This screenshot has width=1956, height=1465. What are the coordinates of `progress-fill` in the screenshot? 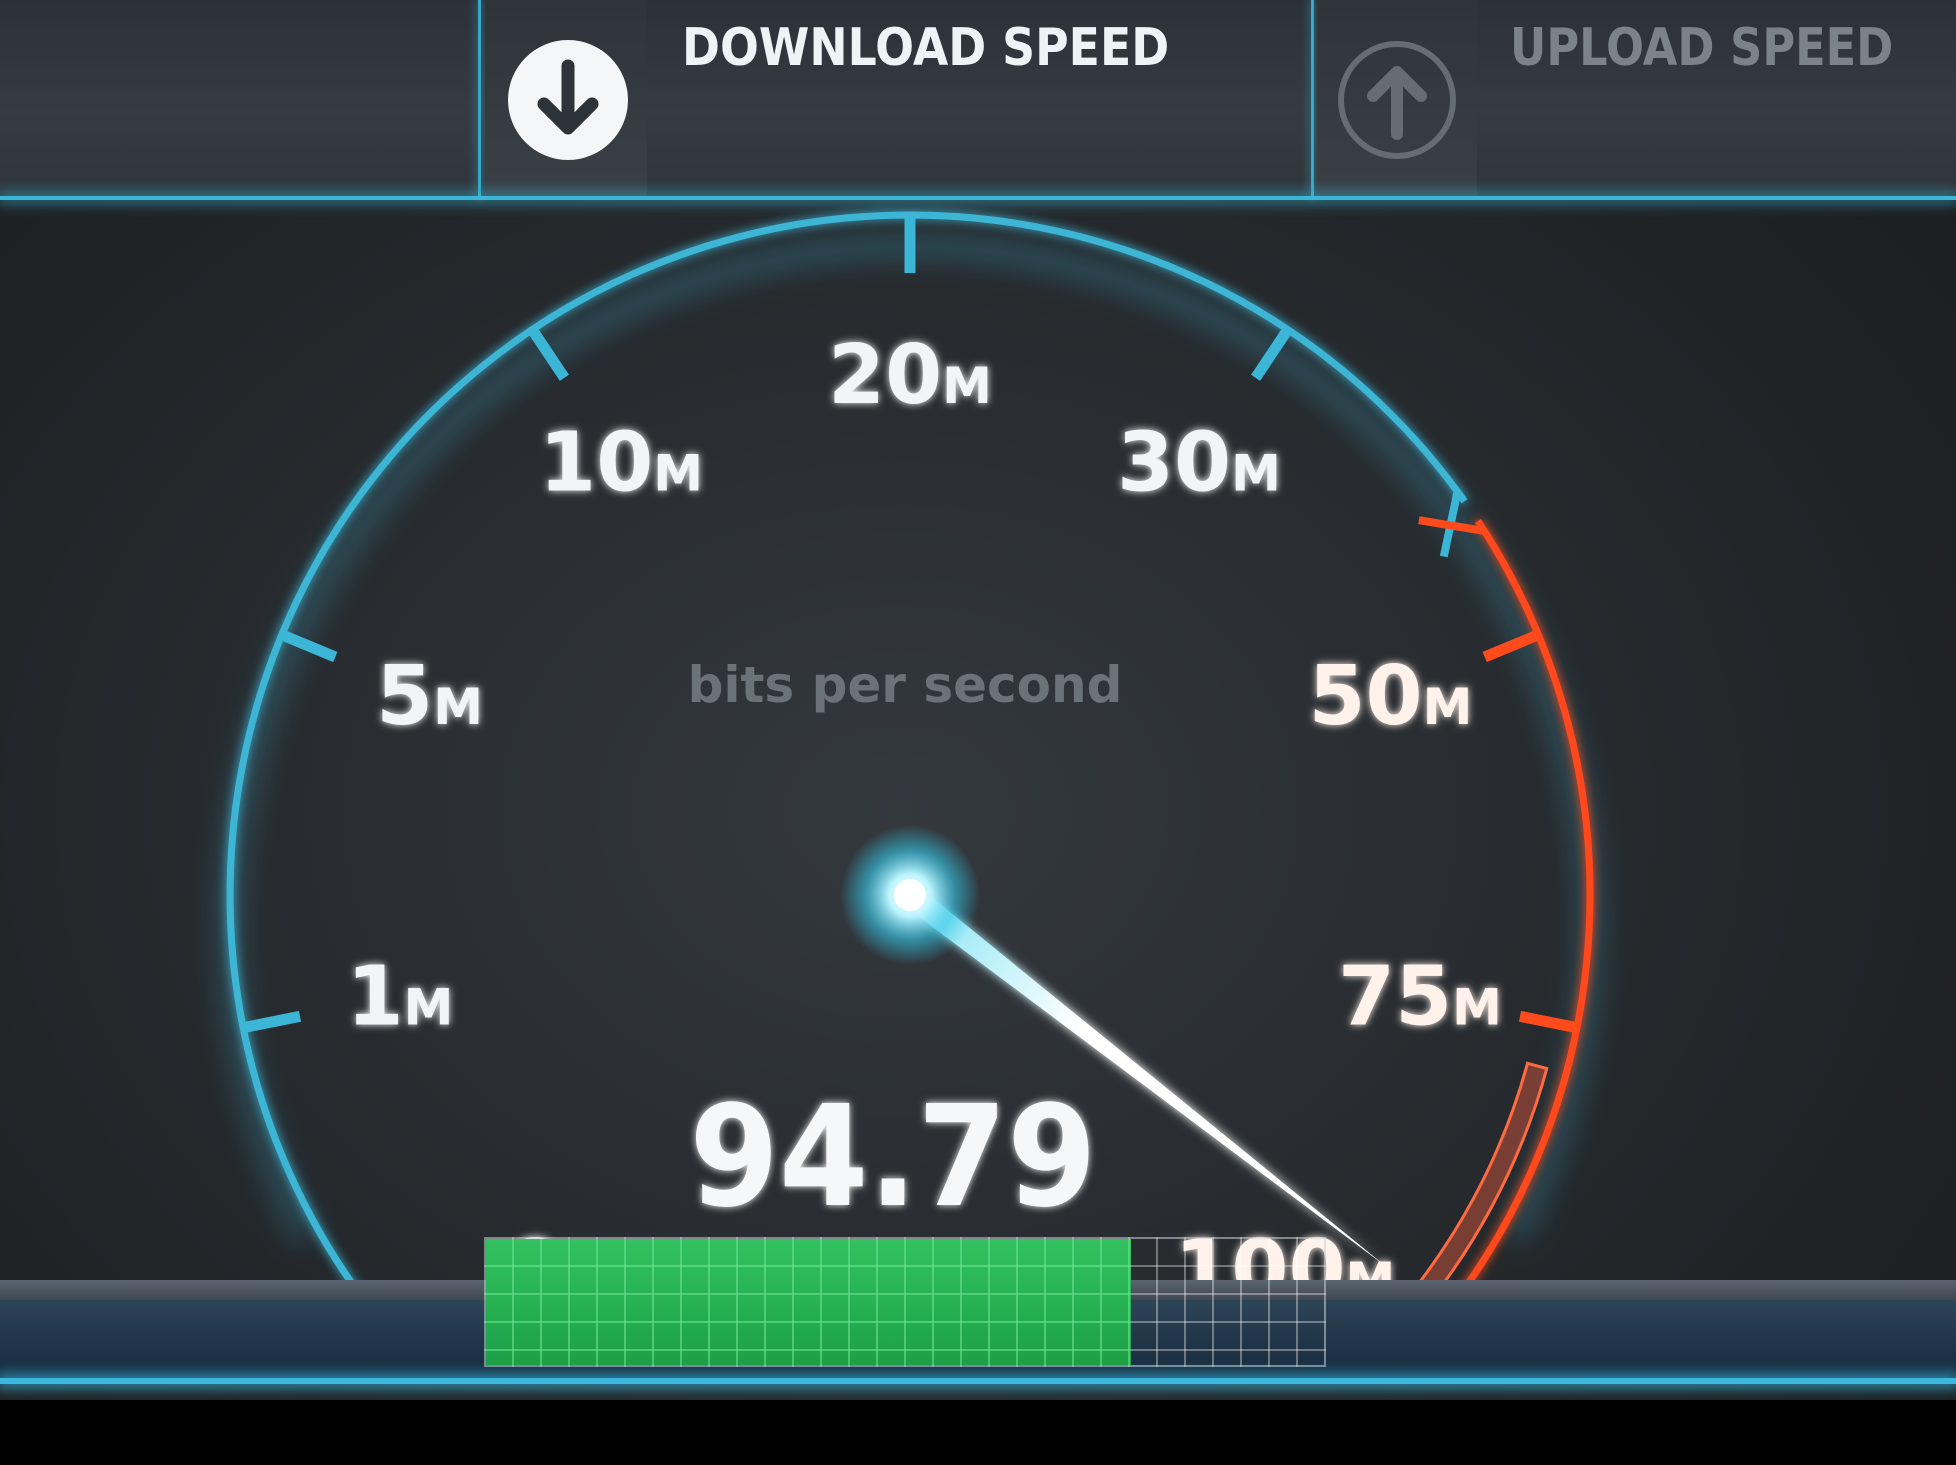 It's located at (809, 1302).